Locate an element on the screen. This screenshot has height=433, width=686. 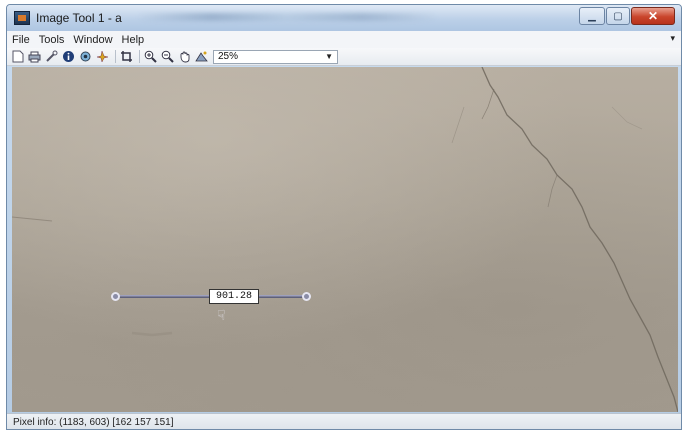
close-icon: ✕ is located at coordinates (653, 16).